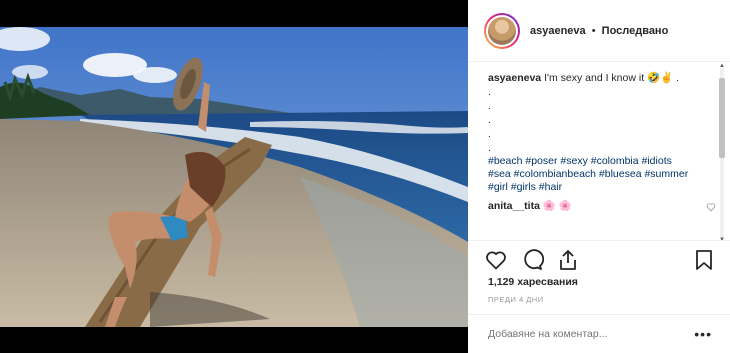 The width and height of the screenshot is (730, 353). Describe the element at coordinates (532, 260) in the screenshot. I see `comment-icon` at that location.